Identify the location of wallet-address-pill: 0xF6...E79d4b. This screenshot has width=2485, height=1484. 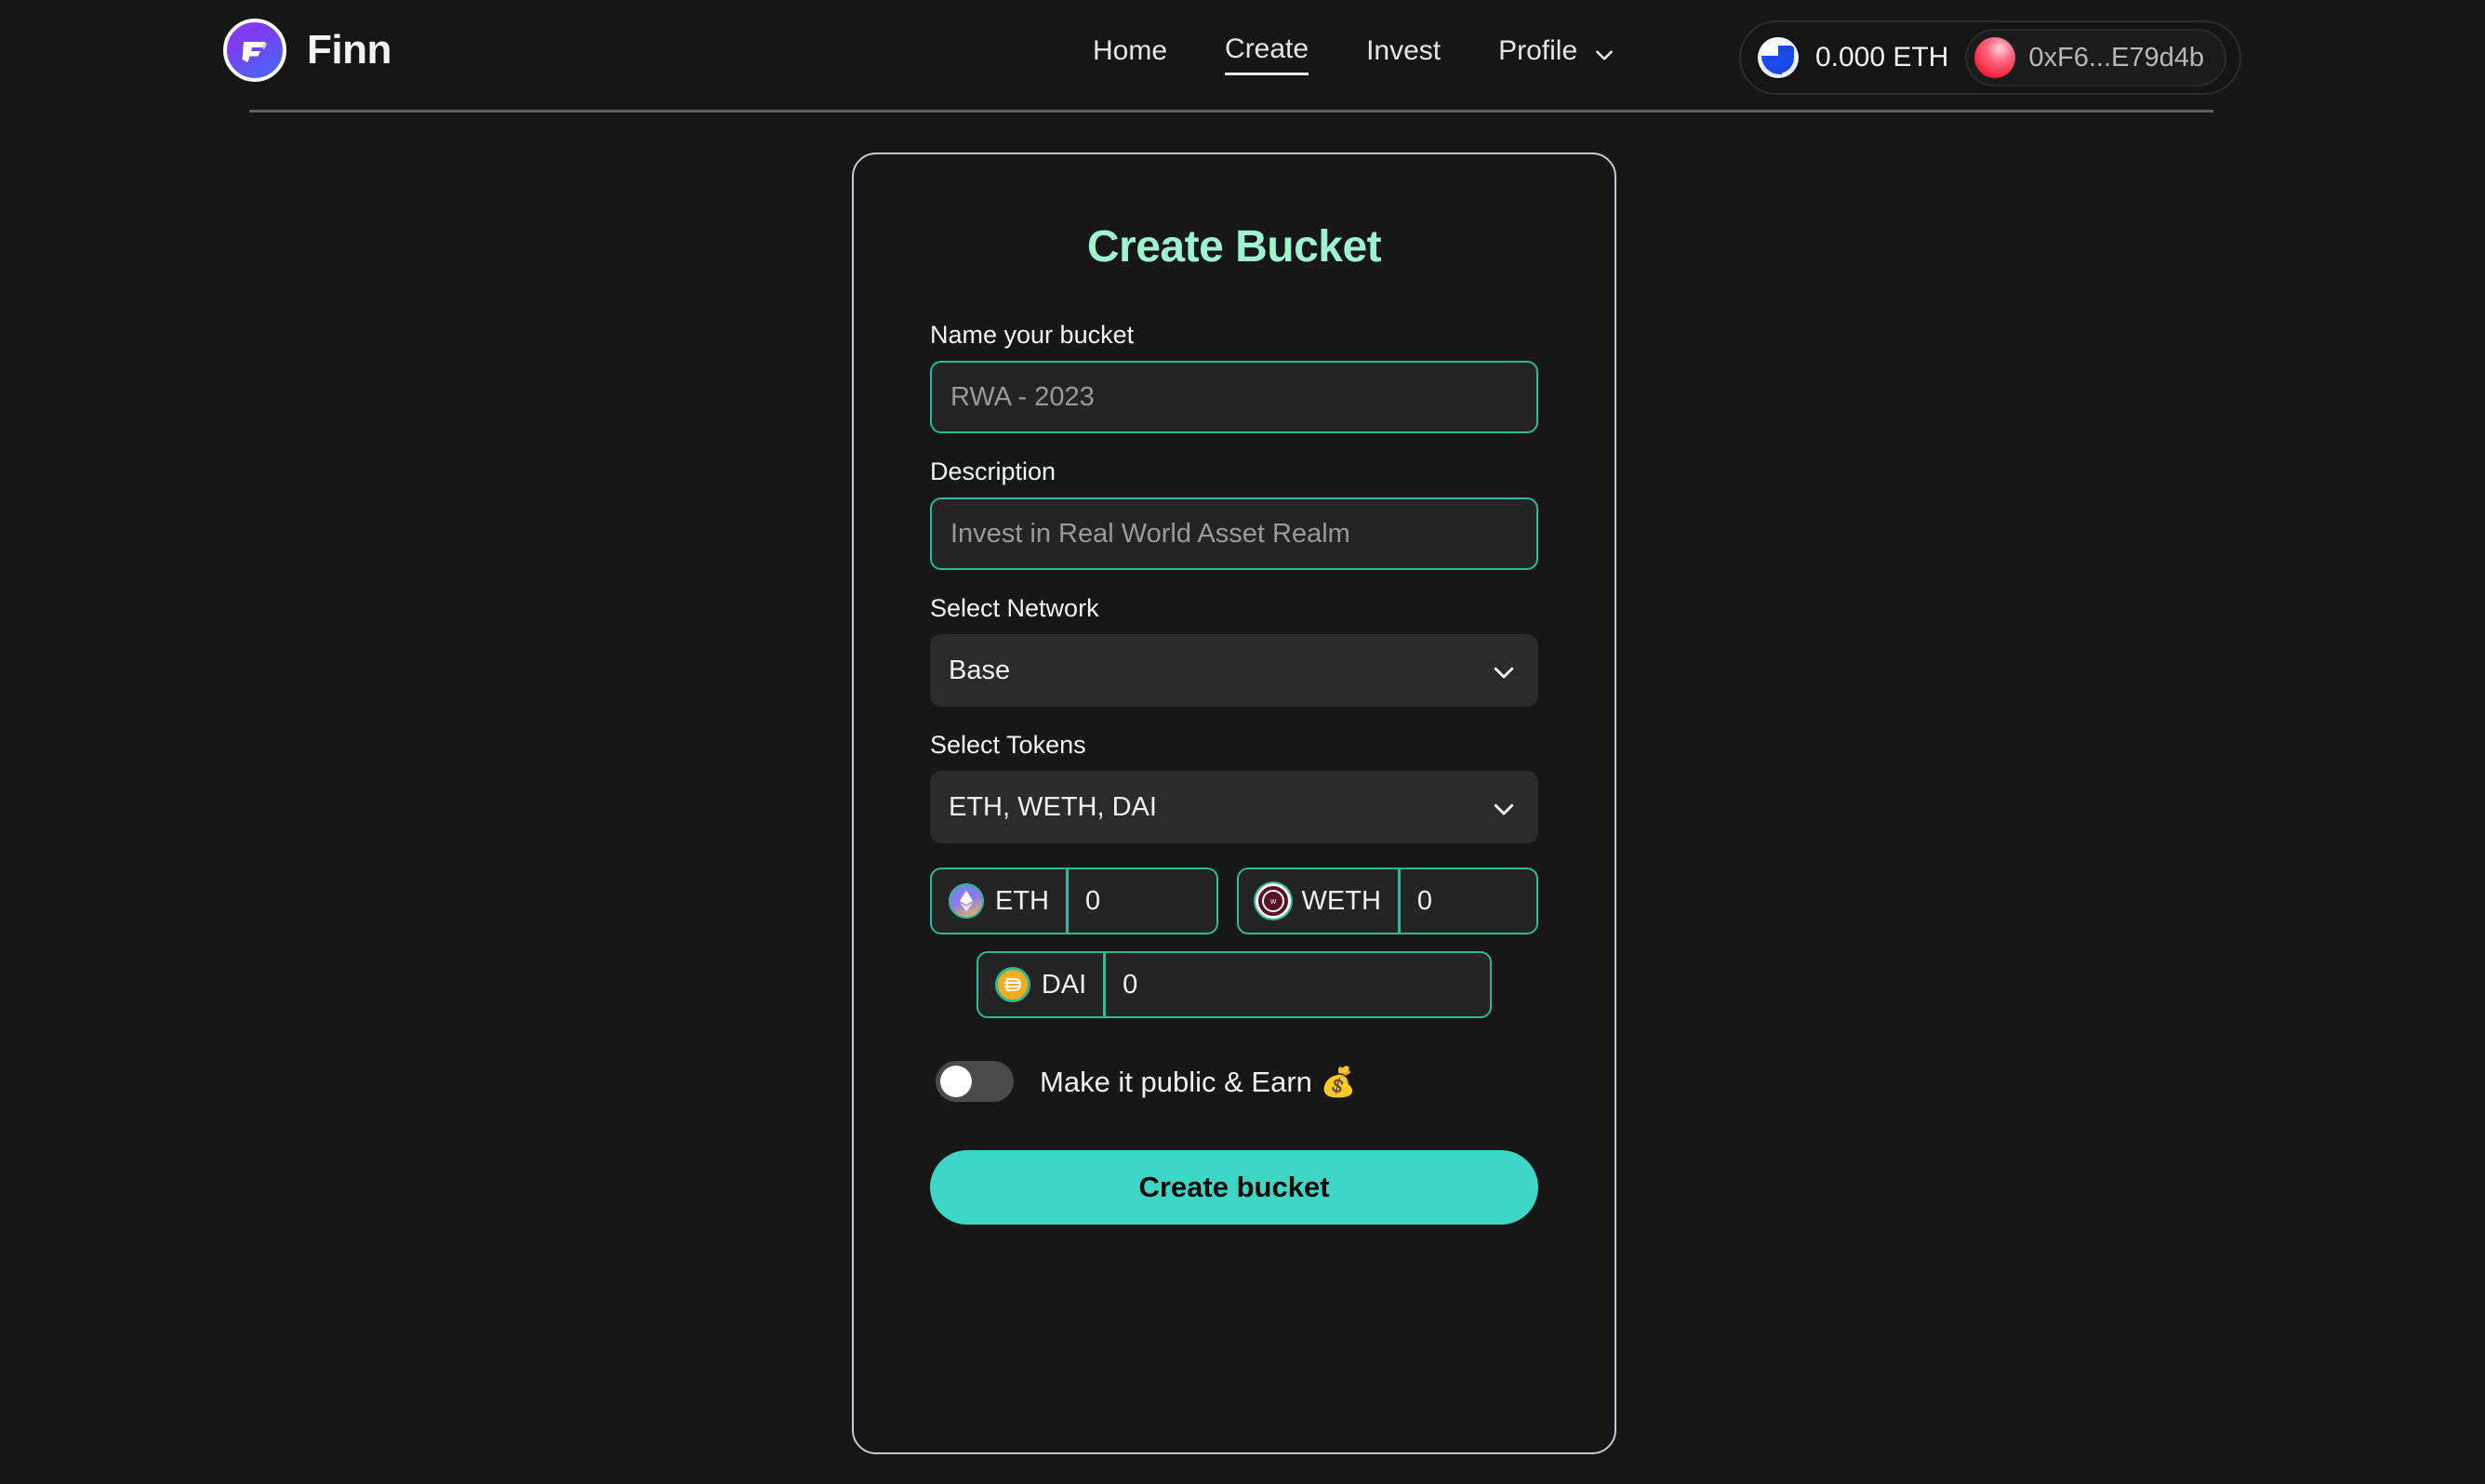
(2095, 57).